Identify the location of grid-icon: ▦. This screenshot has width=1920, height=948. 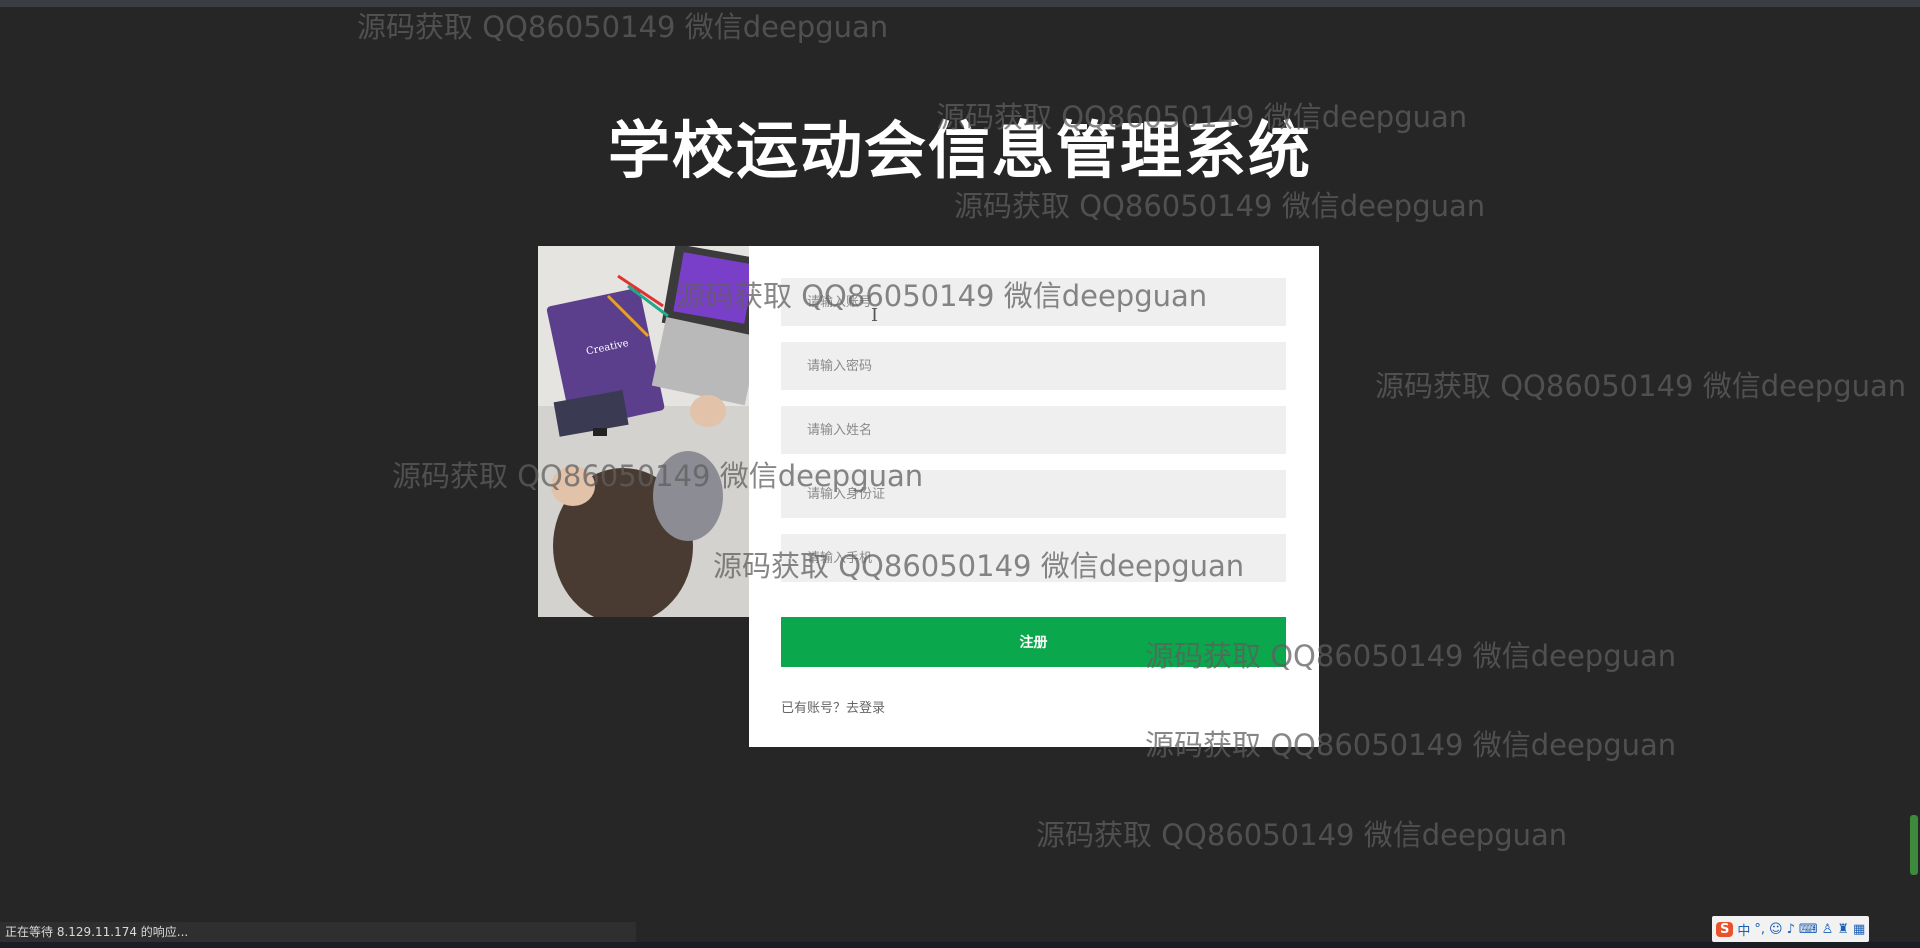
(1859, 929).